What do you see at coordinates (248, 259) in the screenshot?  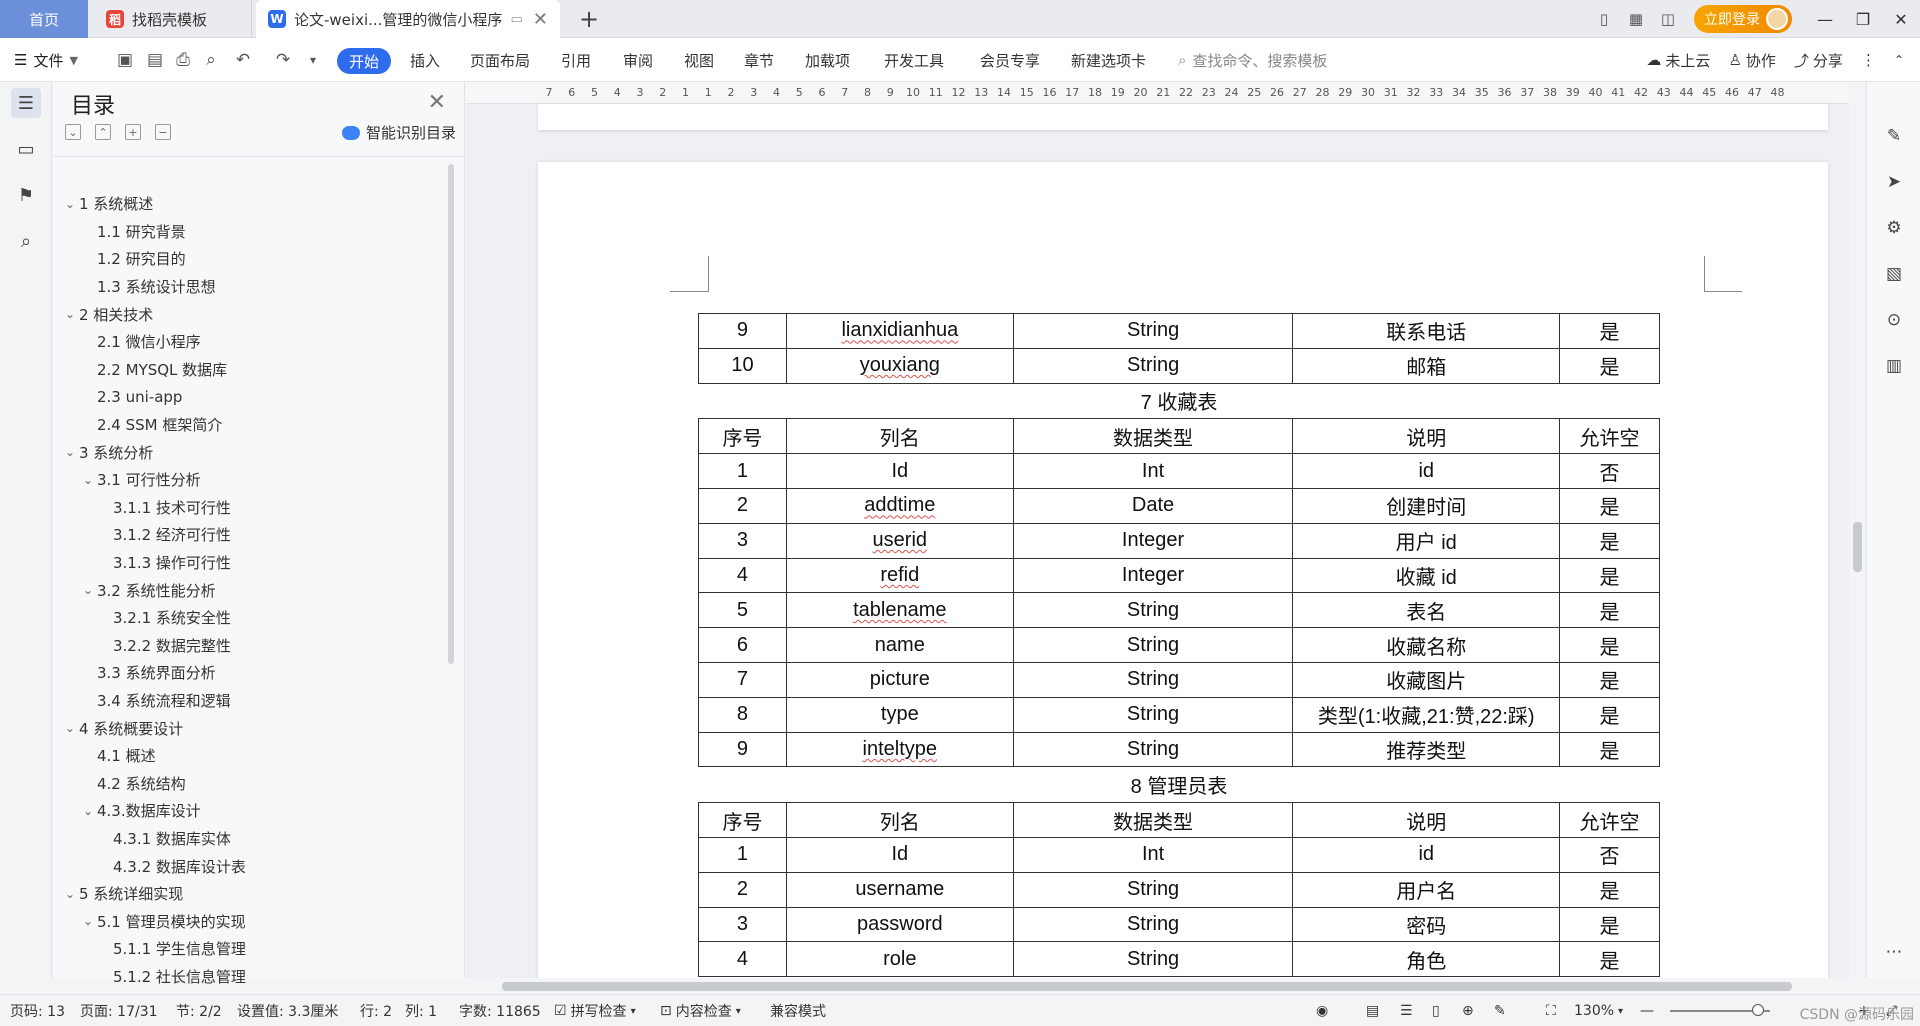 I see `toc-item: 1.2 研究目的` at bounding box center [248, 259].